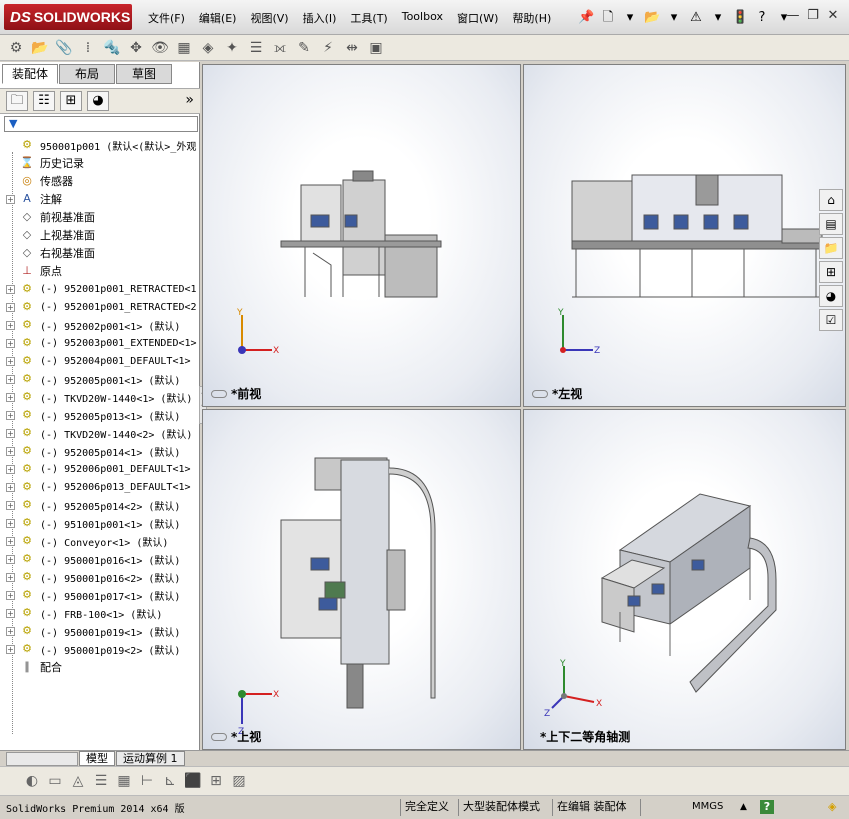  Describe the element at coordinates (40, 48) in the screenshot. I see `insert-component-icon: 📂` at that location.